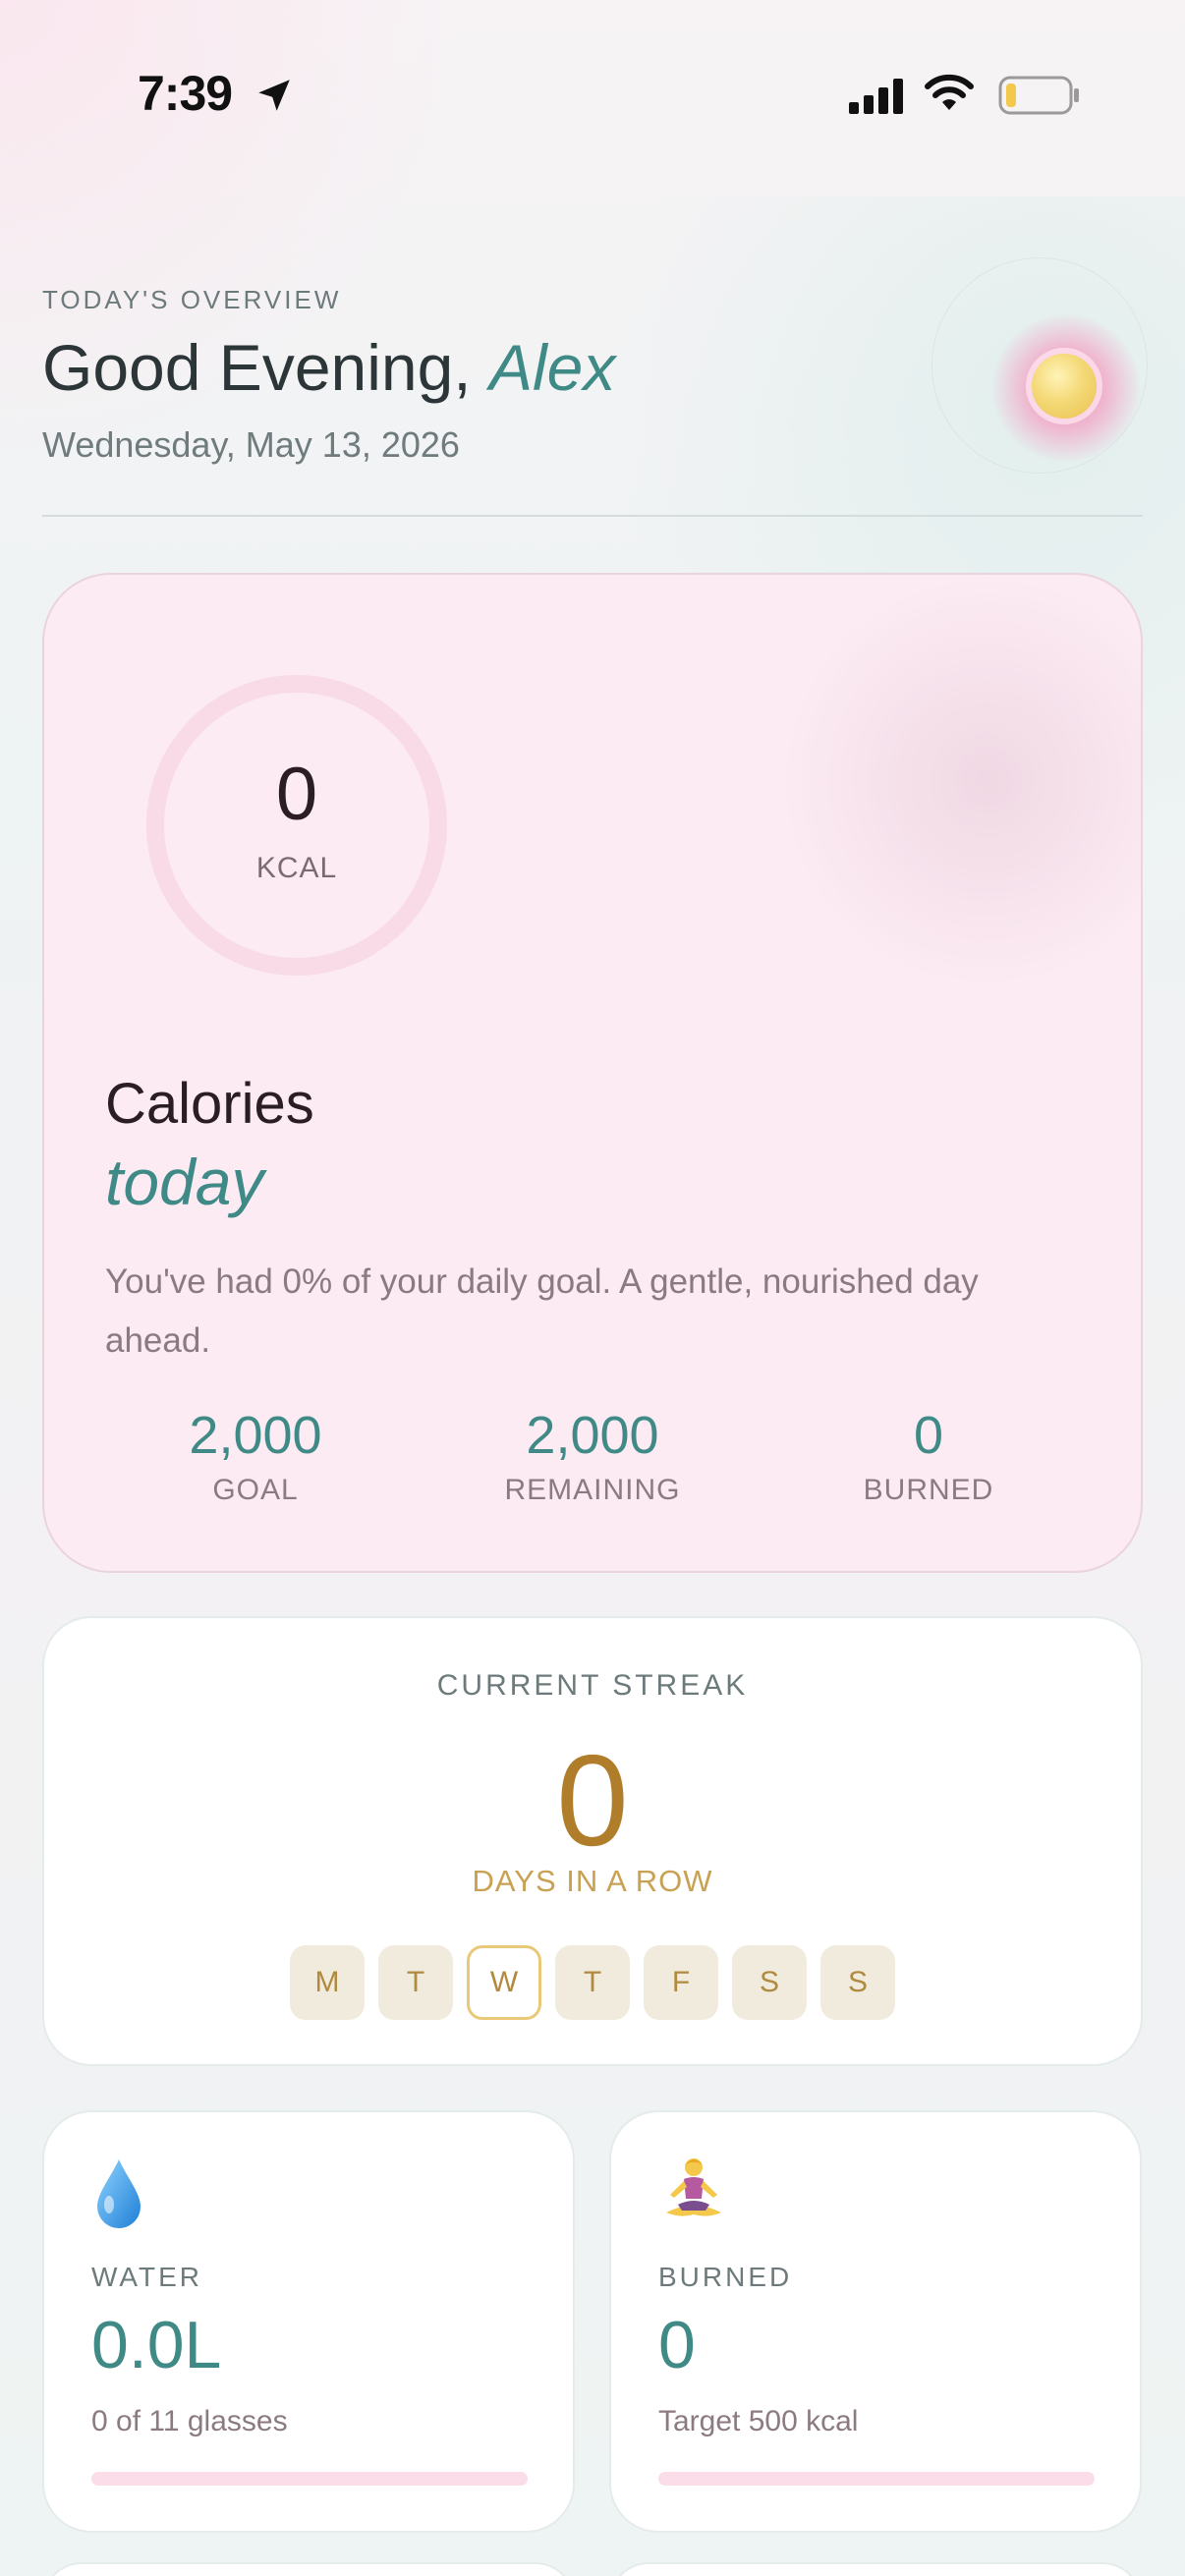 The height and width of the screenshot is (2576, 1185). I want to click on overview-eyebrow: TODAY'S OVERVIEW, so click(192, 299).